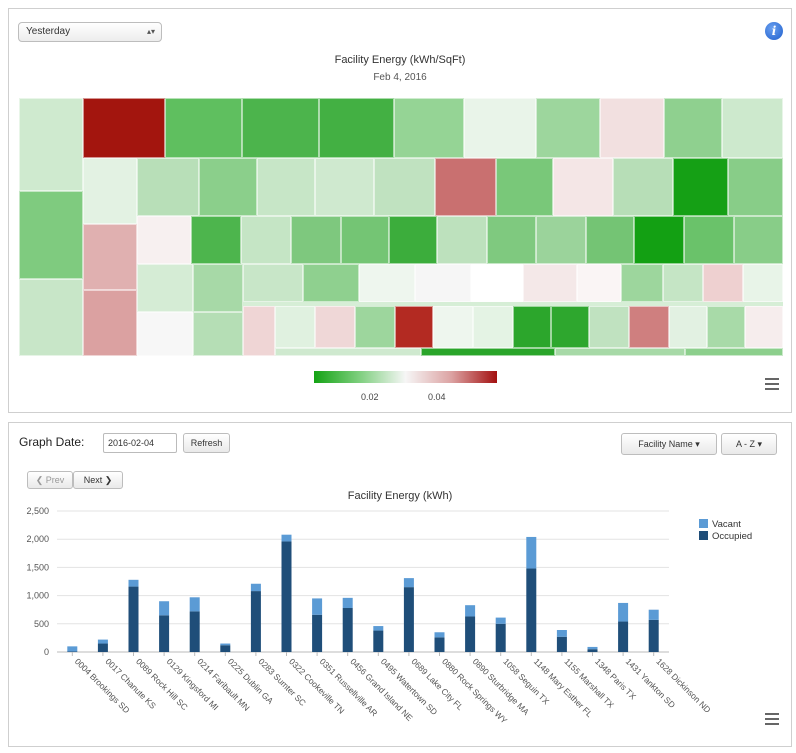 The image size is (796, 753). Describe the element at coordinates (774, 31) in the screenshot. I see `info-icon: i` at that location.